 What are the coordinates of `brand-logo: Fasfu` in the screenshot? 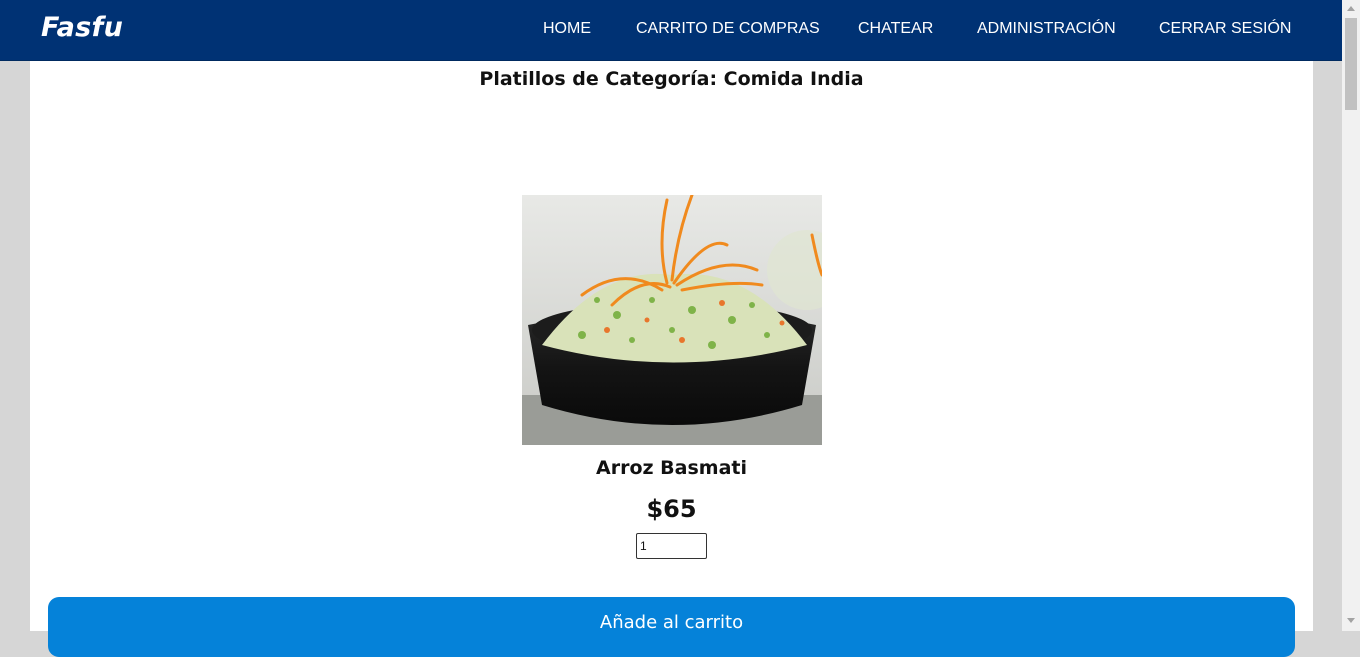 It's located at (82, 27).